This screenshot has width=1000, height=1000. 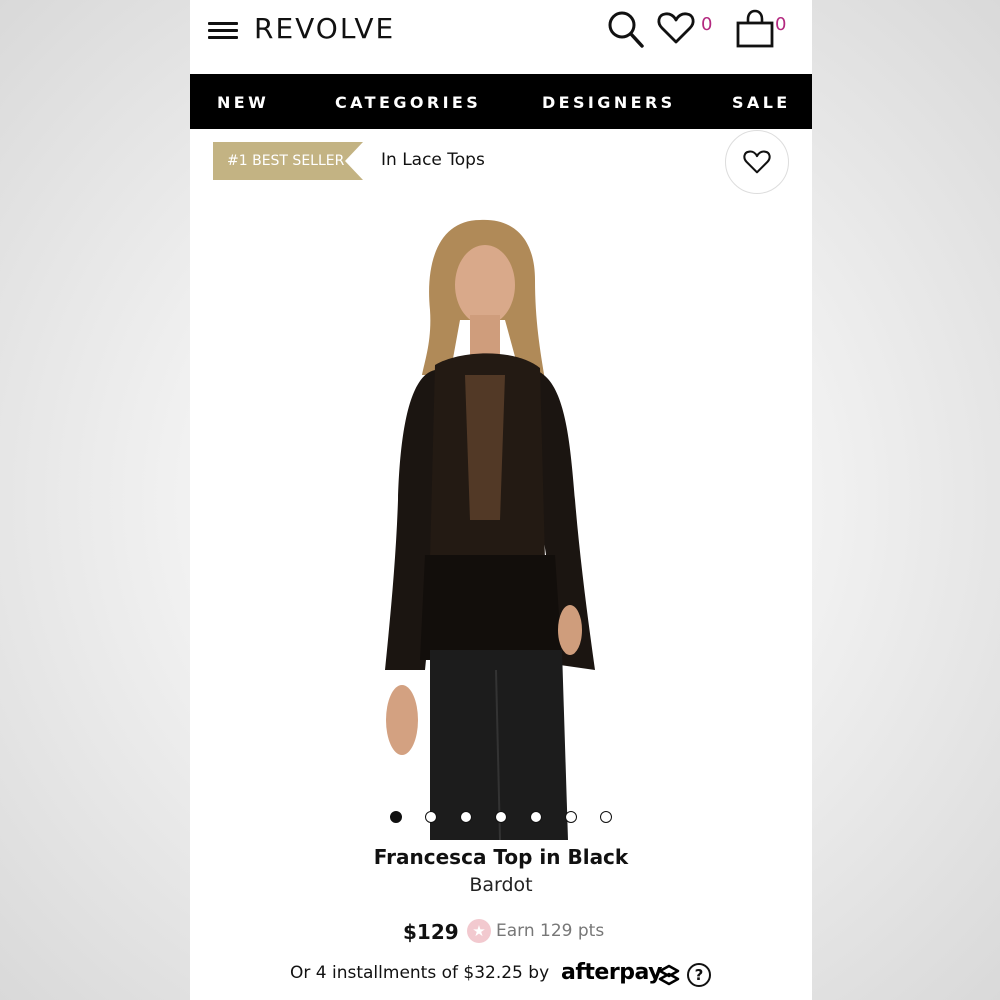 What do you see at coordinates (550, 931) in the screenshot?
I see `reward-points: Earn 129 pts` at bounding box center [550, 931].